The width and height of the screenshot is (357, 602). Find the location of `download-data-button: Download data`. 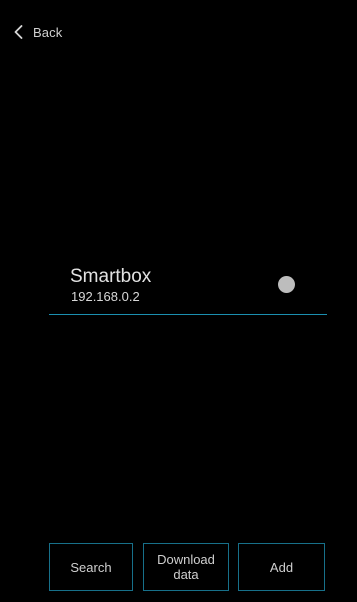

download-data-button: Download data is located at coordinates (186, 567).